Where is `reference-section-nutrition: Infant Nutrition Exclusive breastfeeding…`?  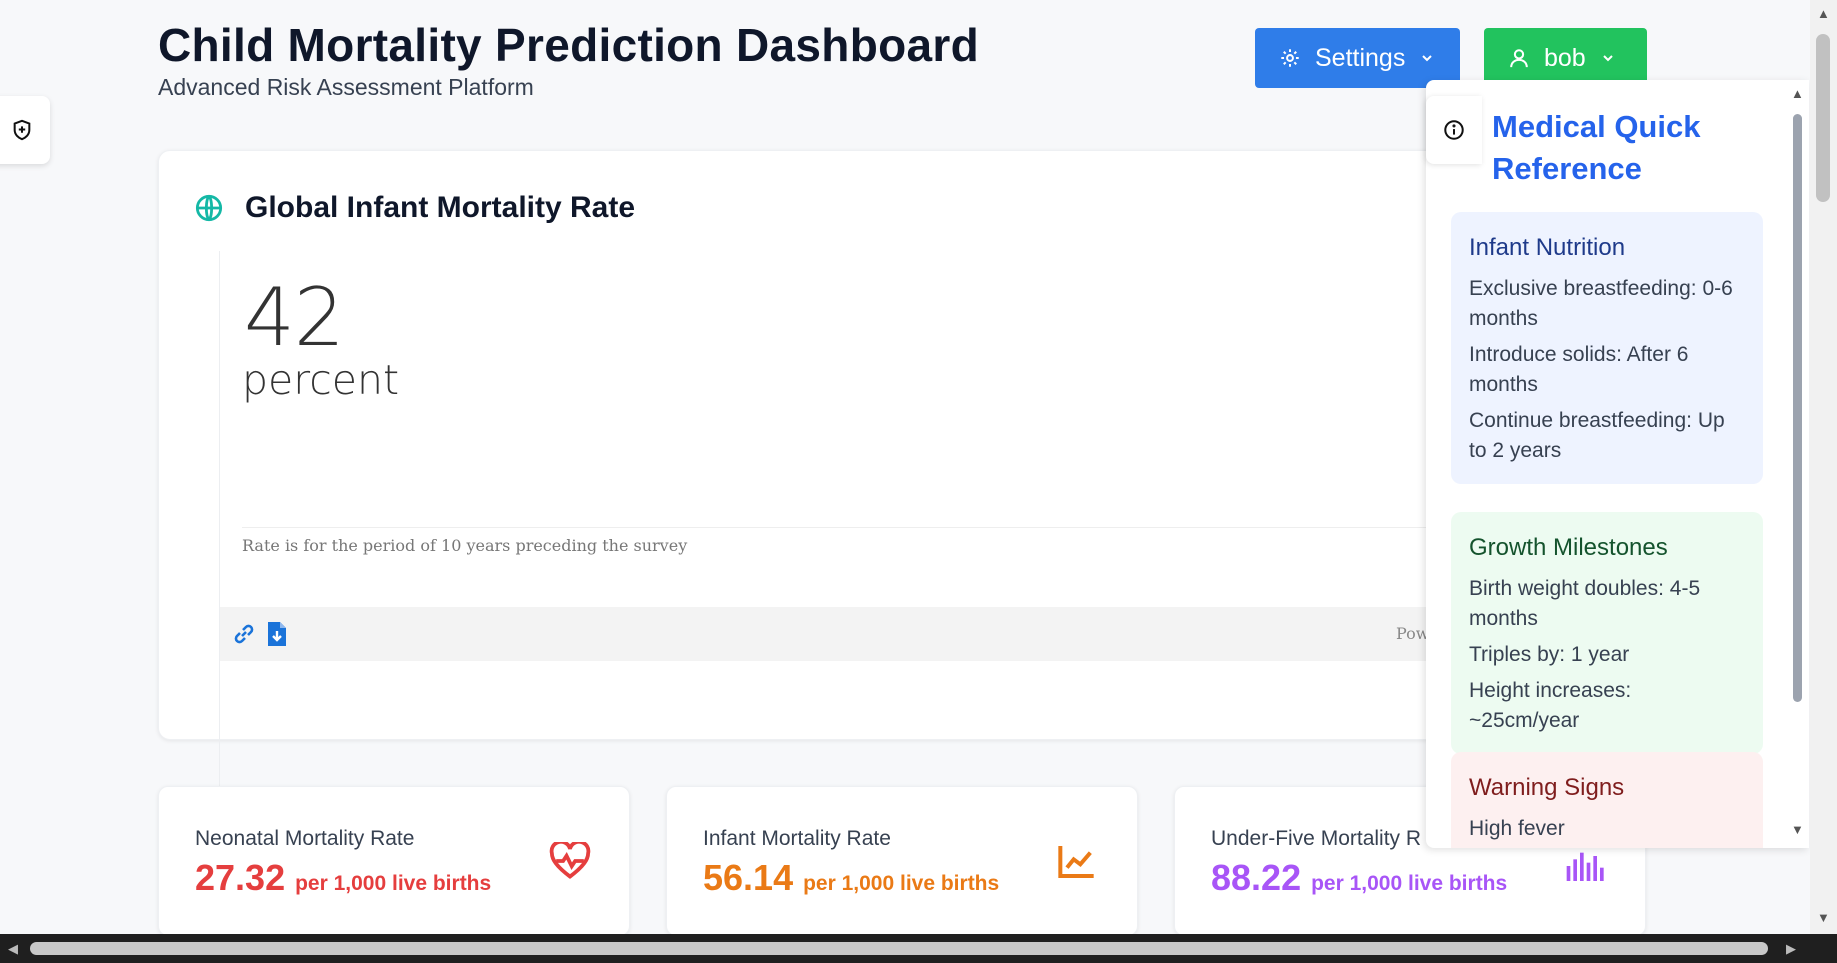 reference-section-nutrition: Infant Nutrition Exclusive breastfeeding… is located at coordinates (1607, 348).